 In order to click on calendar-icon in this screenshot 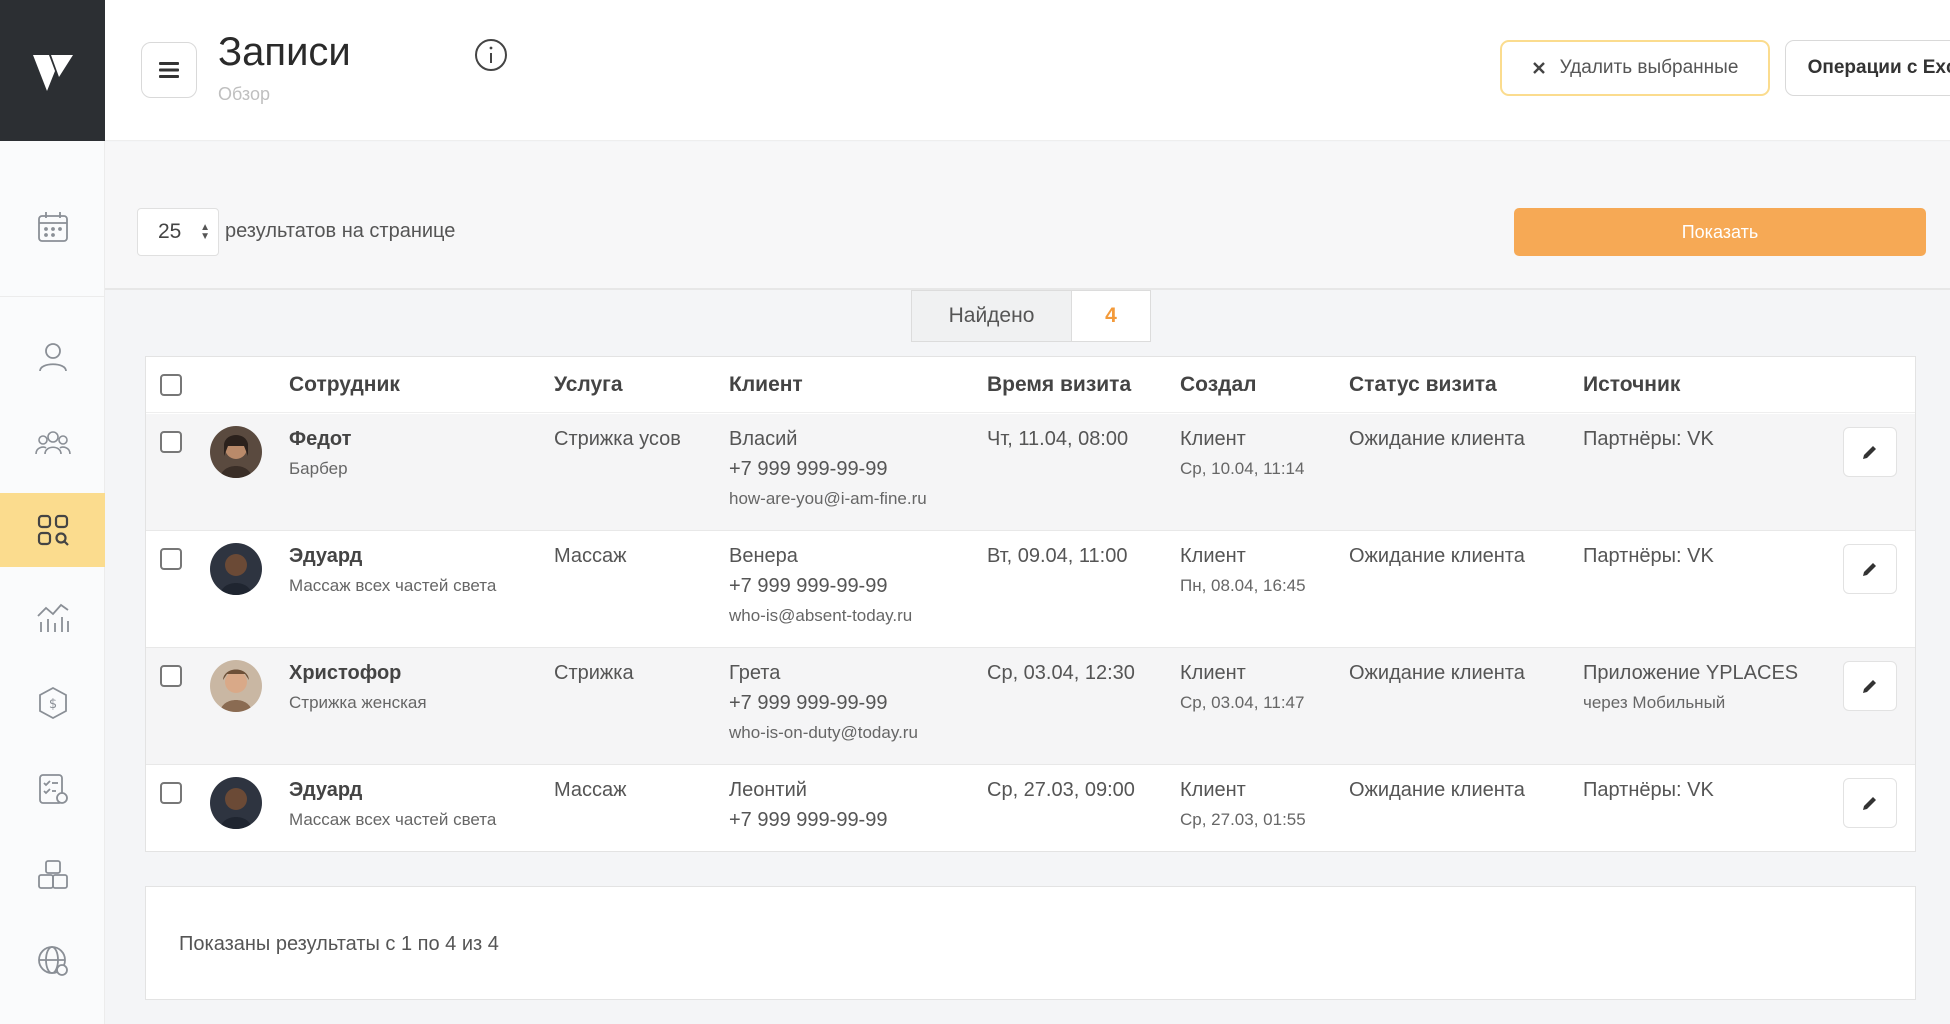, I will do `click(52, 227)`.